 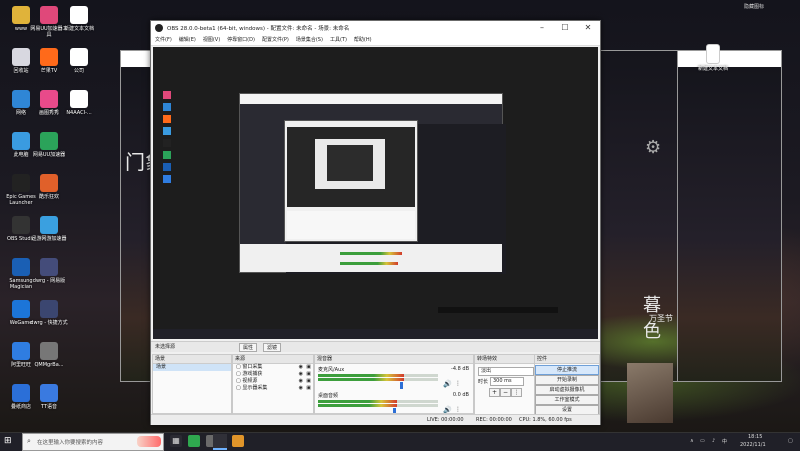 I want to click on search-icon: ⌕, so click(x=29, y=441).